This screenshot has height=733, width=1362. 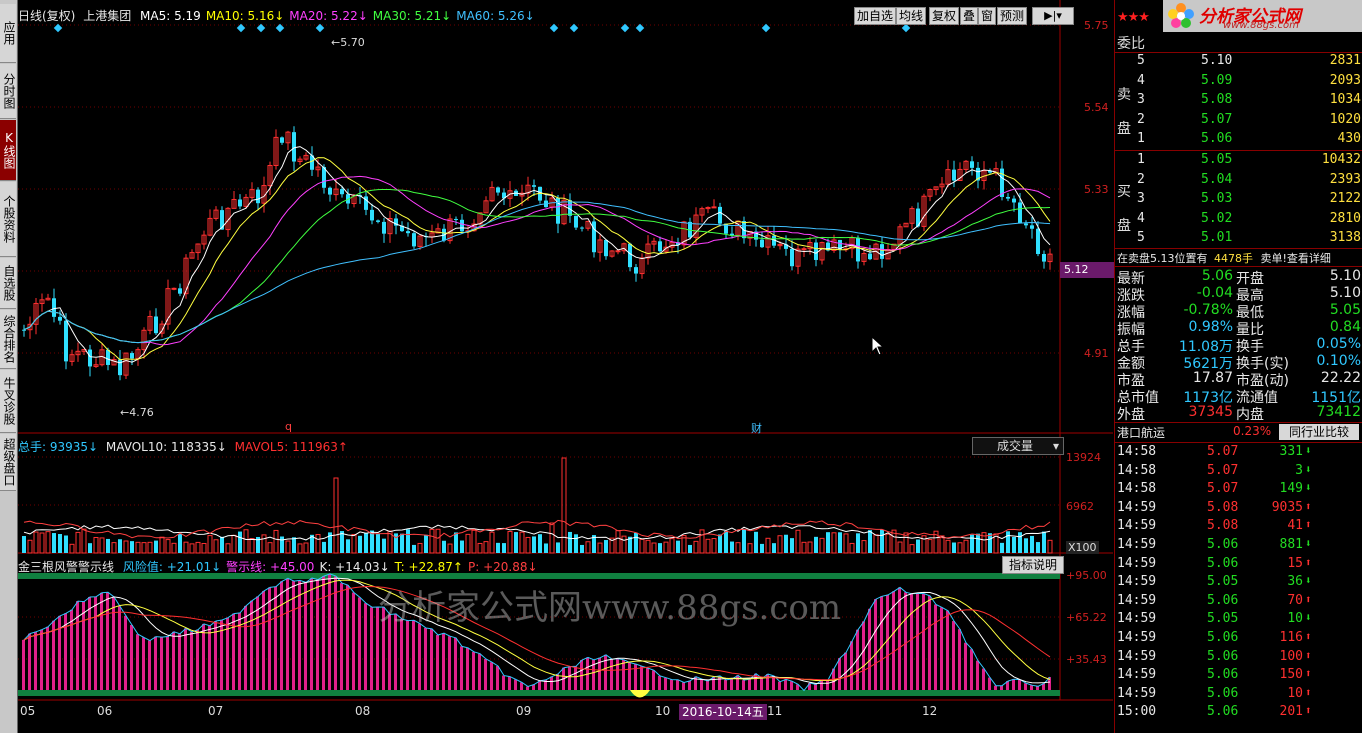 I want to click on flower-logo-icon, so click(x=1181, y=15).